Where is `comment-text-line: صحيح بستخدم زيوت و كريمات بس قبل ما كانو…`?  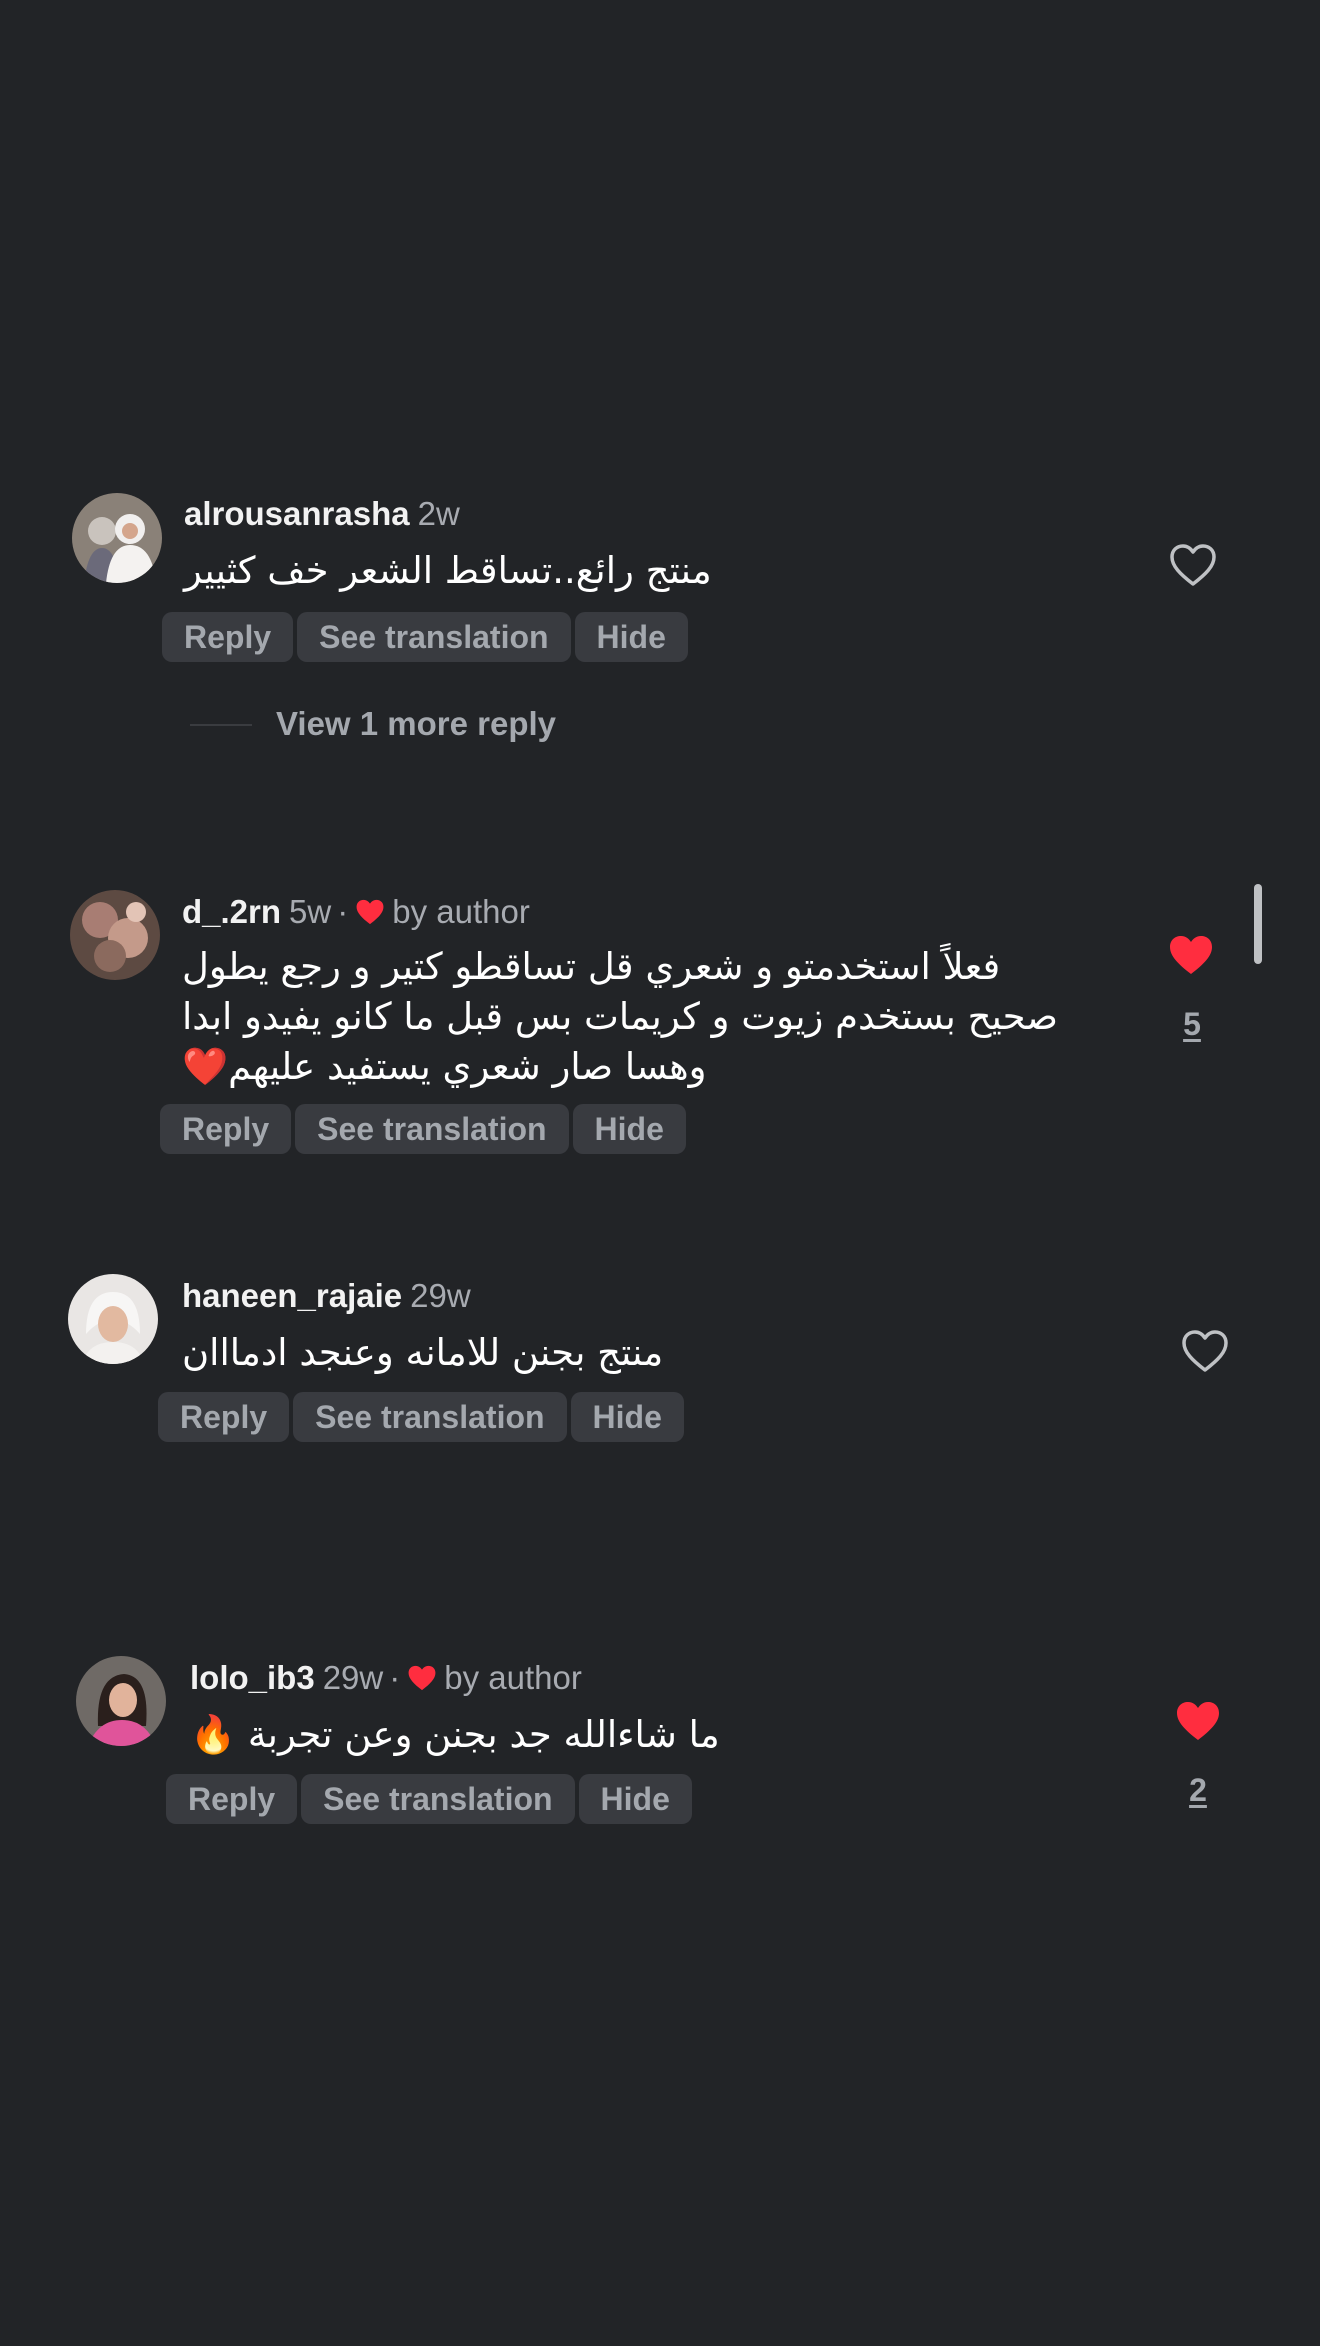
comment-text-line: صحيح بستخدم زيوت و كريمات بس قبل ما كانو… is located at coordinates (620, 1016).